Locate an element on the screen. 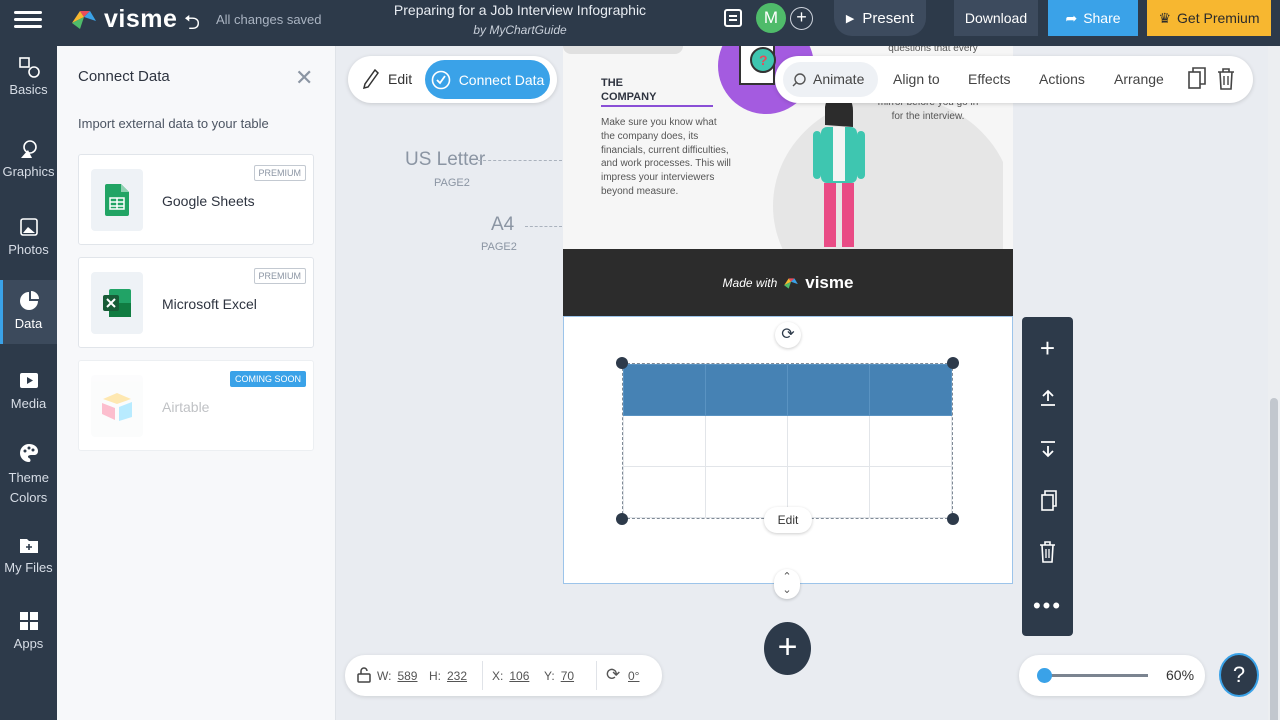 The width and height of the screenshot is (1280, 720). us-letter-guide is located at coordinates (520, 160).